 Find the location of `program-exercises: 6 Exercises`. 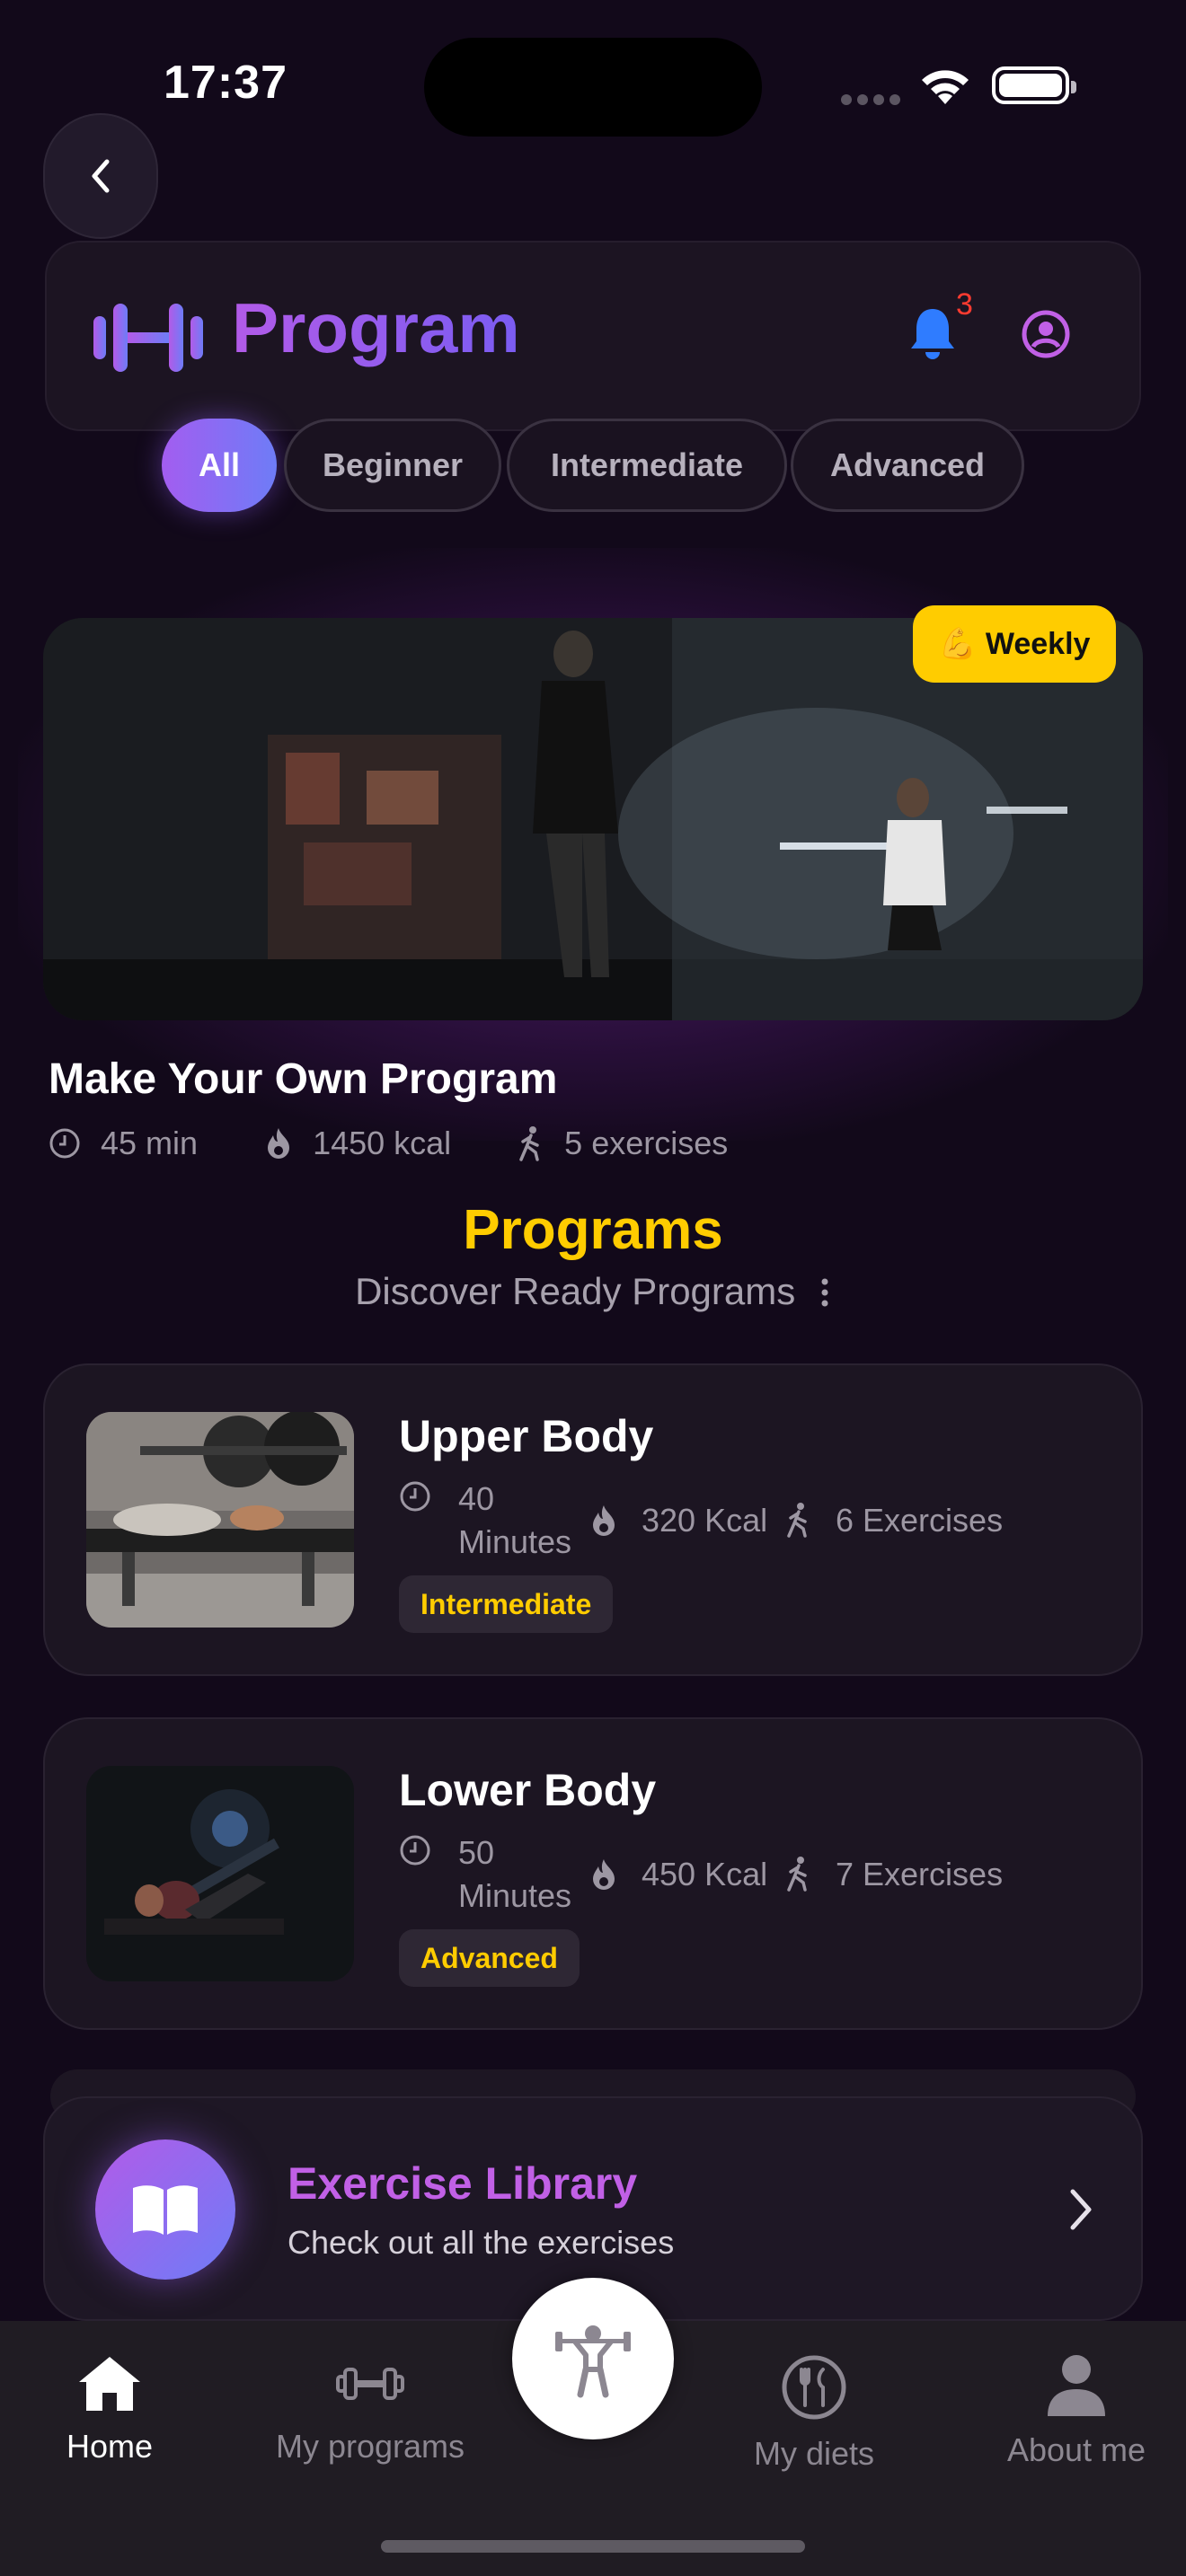

program-exercises: 6 Exercises is located at coordinates (920, 1520).